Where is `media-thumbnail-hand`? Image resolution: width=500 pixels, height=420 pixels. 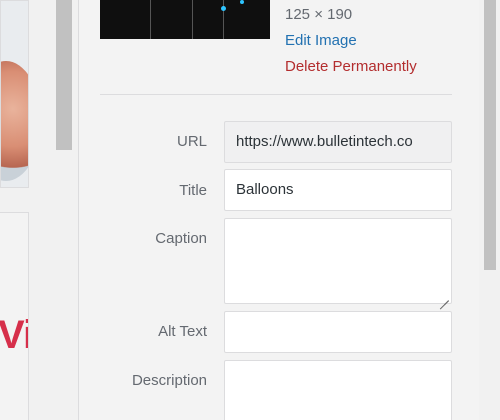
media-thumbnail-hand is located at coordinates (14, 94).